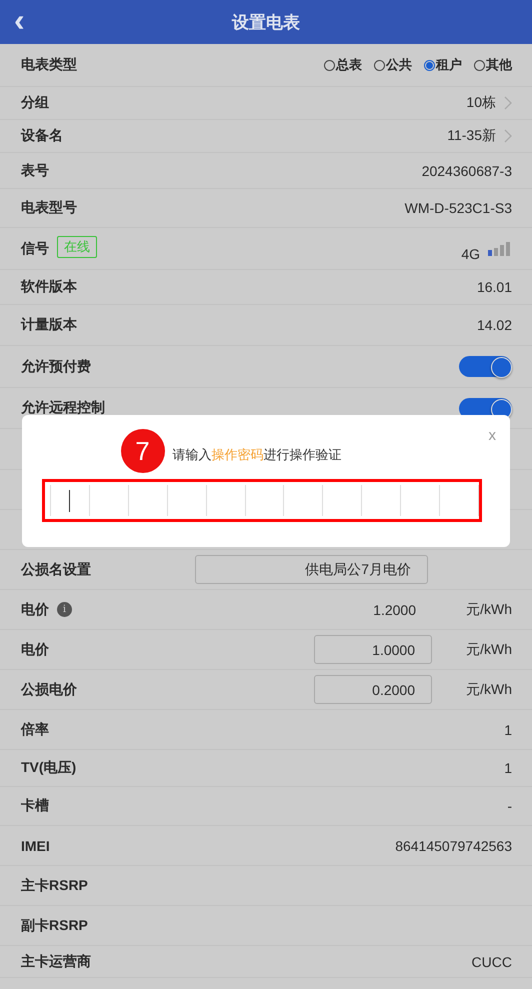 This screenshot has width=532, height=989. I want to click on row-label: 表号, so click(35, 171).